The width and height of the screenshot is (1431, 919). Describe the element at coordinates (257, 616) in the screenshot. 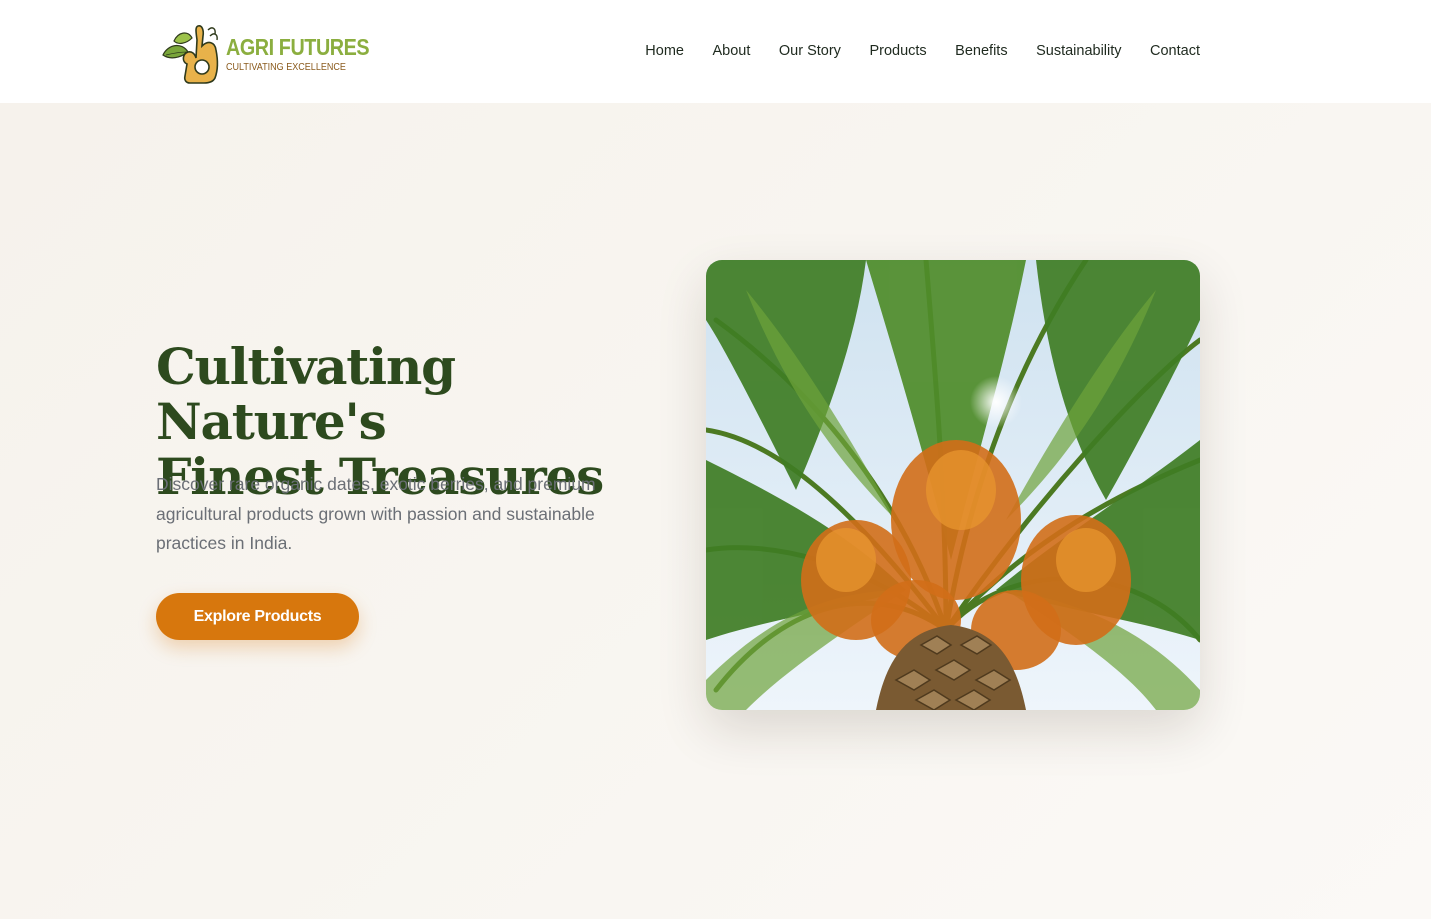

I see `explore-products-button: Explore Products` at that location.